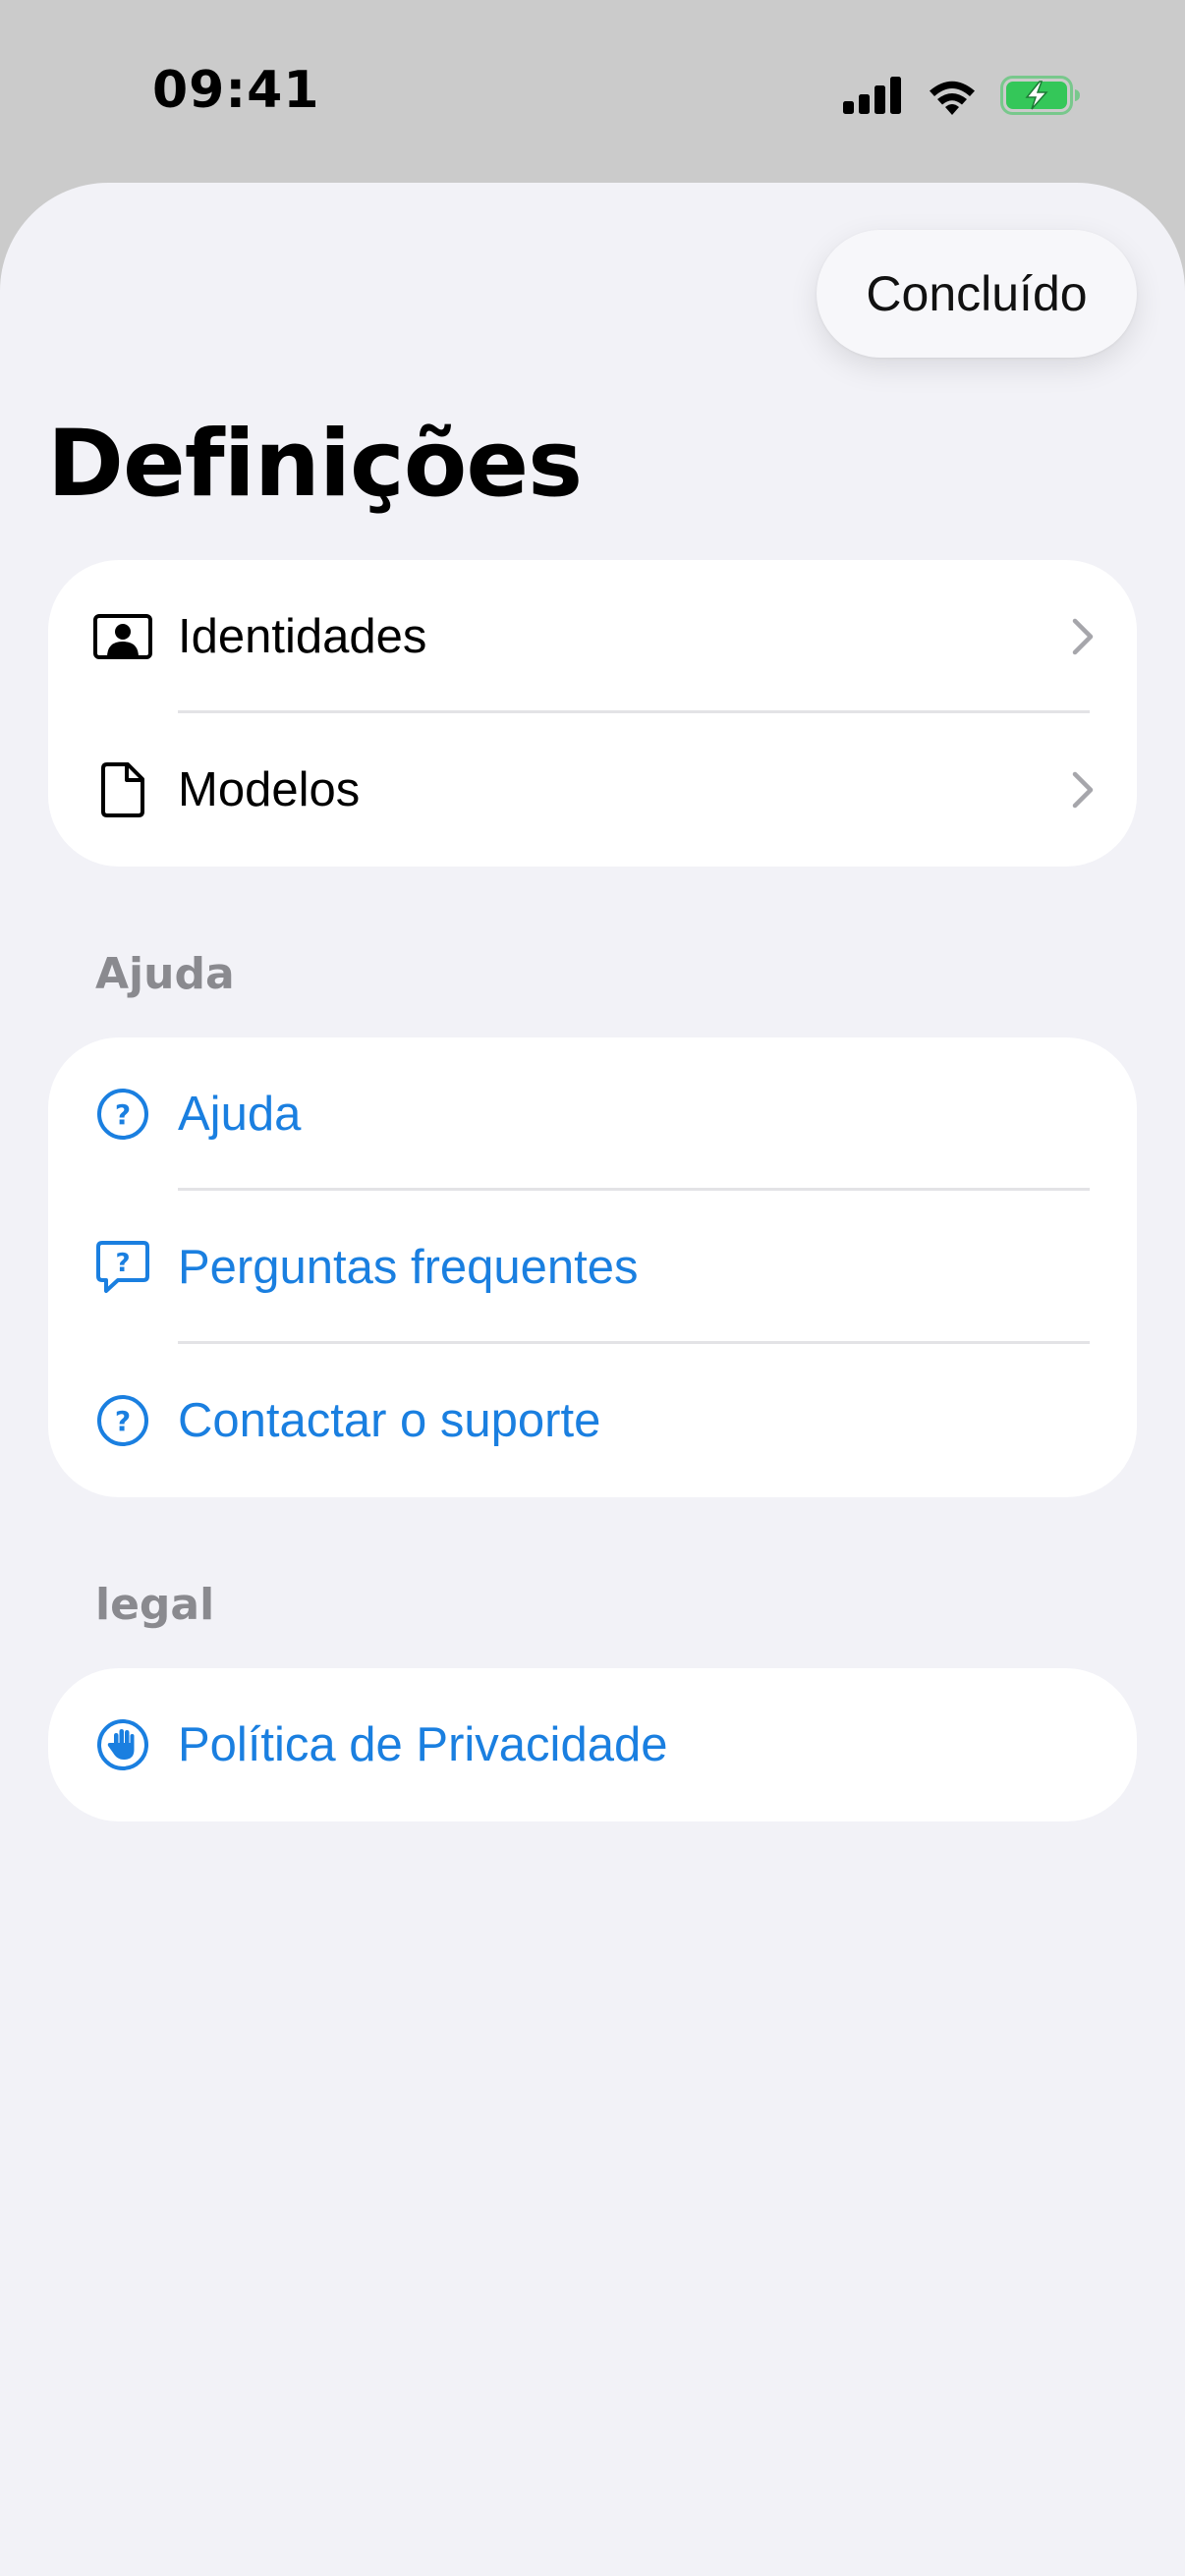 This screenshot has width=1185, height=2576. I want to click on legal-section-header: legal, so click(155, 1605).